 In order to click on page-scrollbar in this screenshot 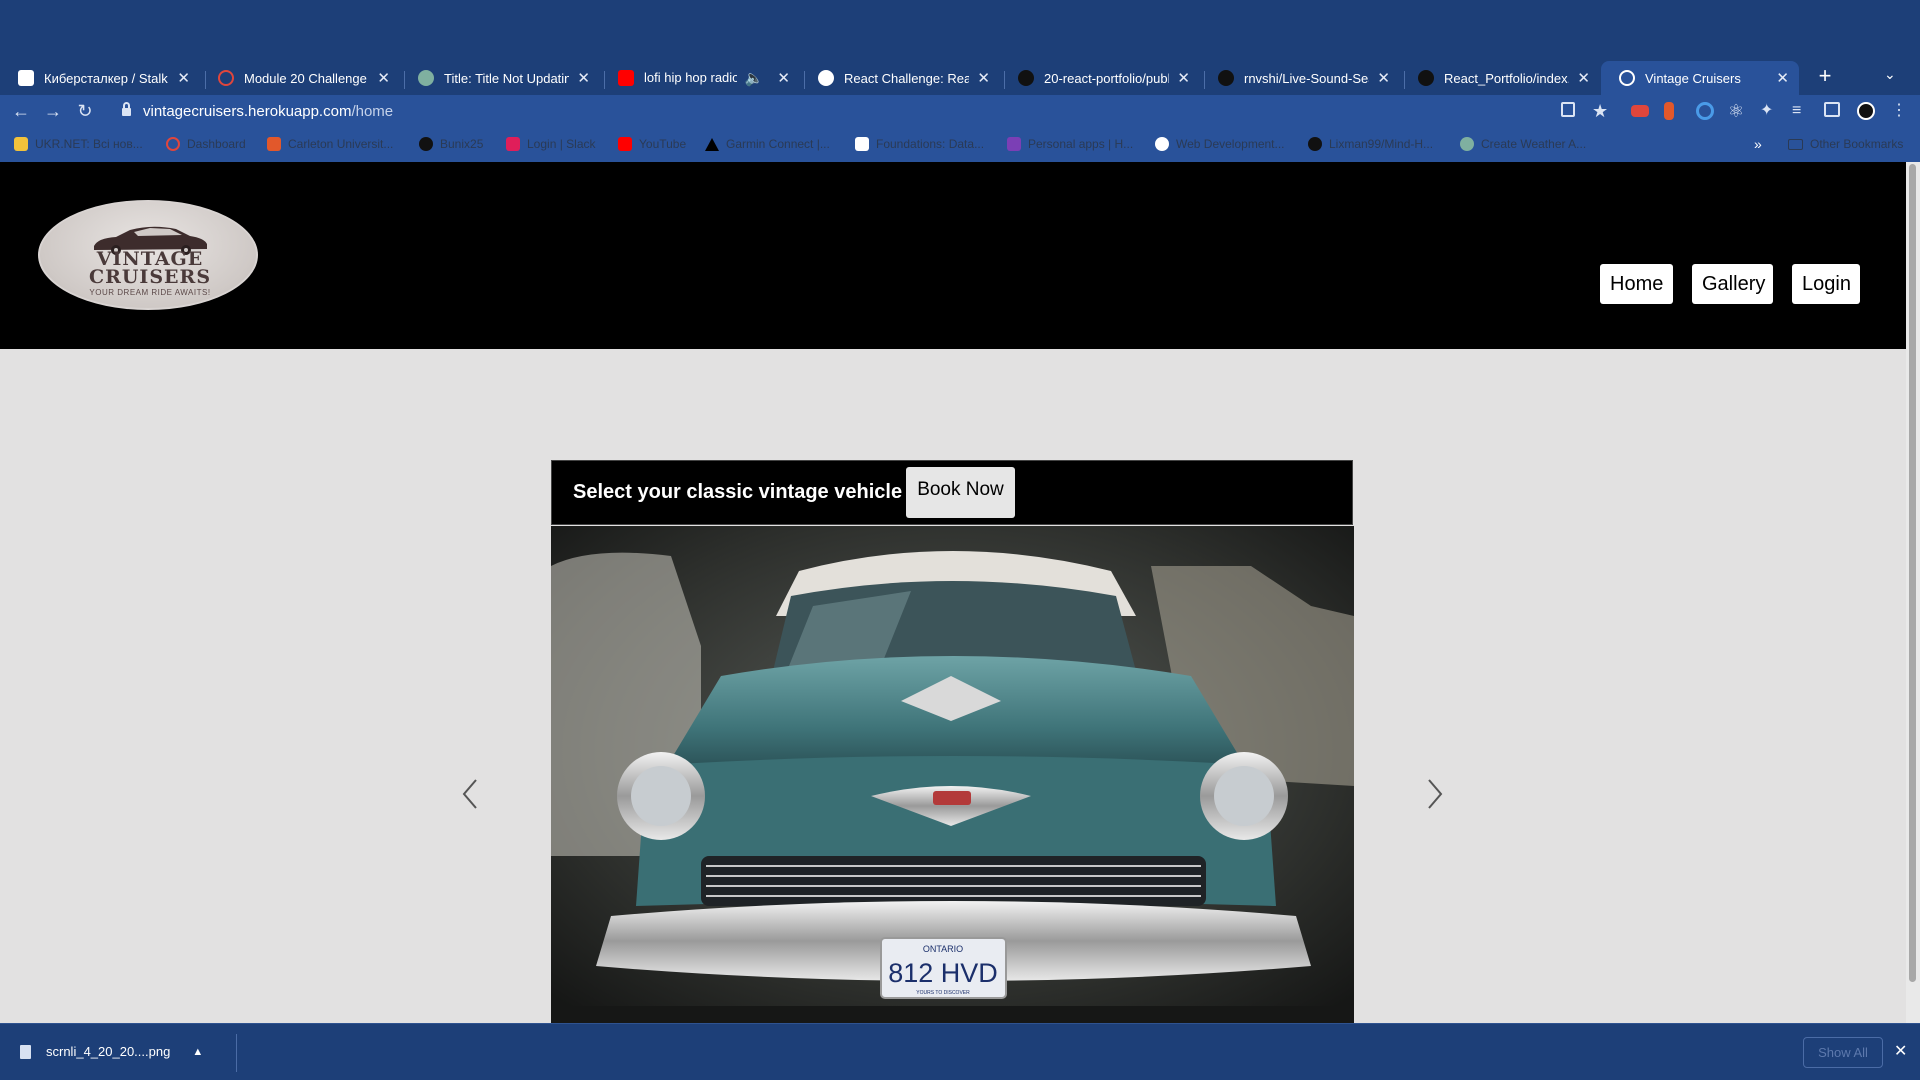, I will do `click(1913, 592)`.